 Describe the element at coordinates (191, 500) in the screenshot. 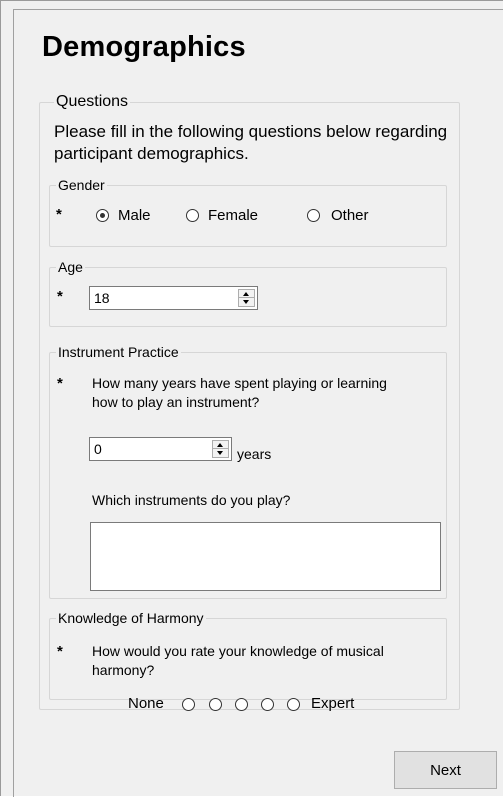

I see `which-instruments-question: Which instruments do you play?` at that location.